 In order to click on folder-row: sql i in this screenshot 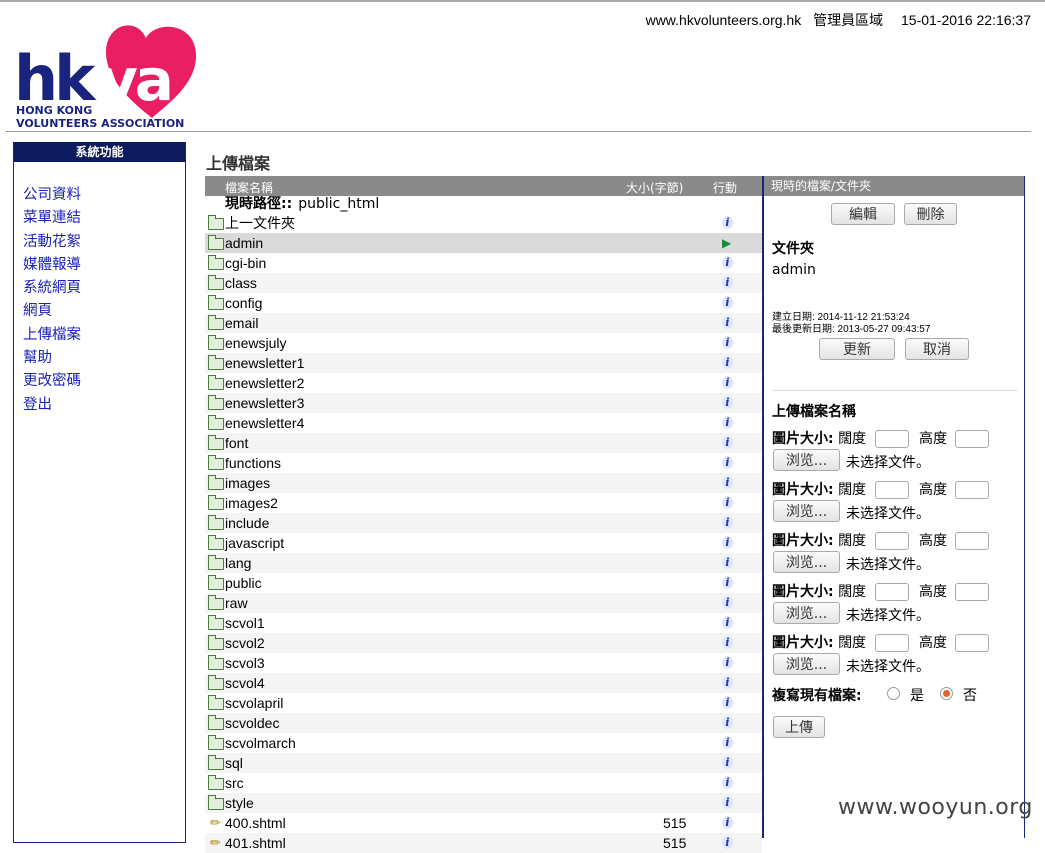, I will do `click(483, 763)`.